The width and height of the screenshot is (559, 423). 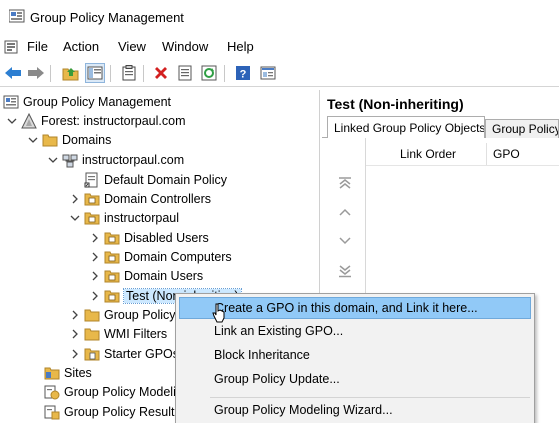 I want to click on menu-help: Help, so click(x=240, y=46).